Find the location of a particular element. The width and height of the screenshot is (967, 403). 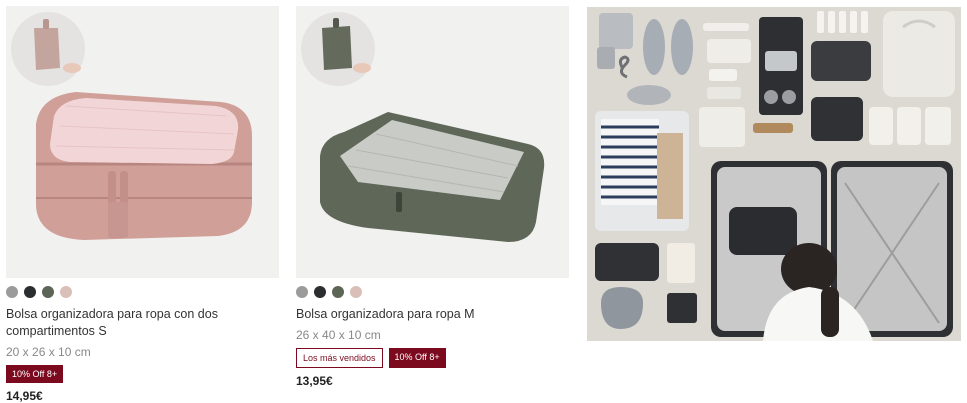

product-title: Bolsa organizadora para ropa M is located at coordinates (432, 314).